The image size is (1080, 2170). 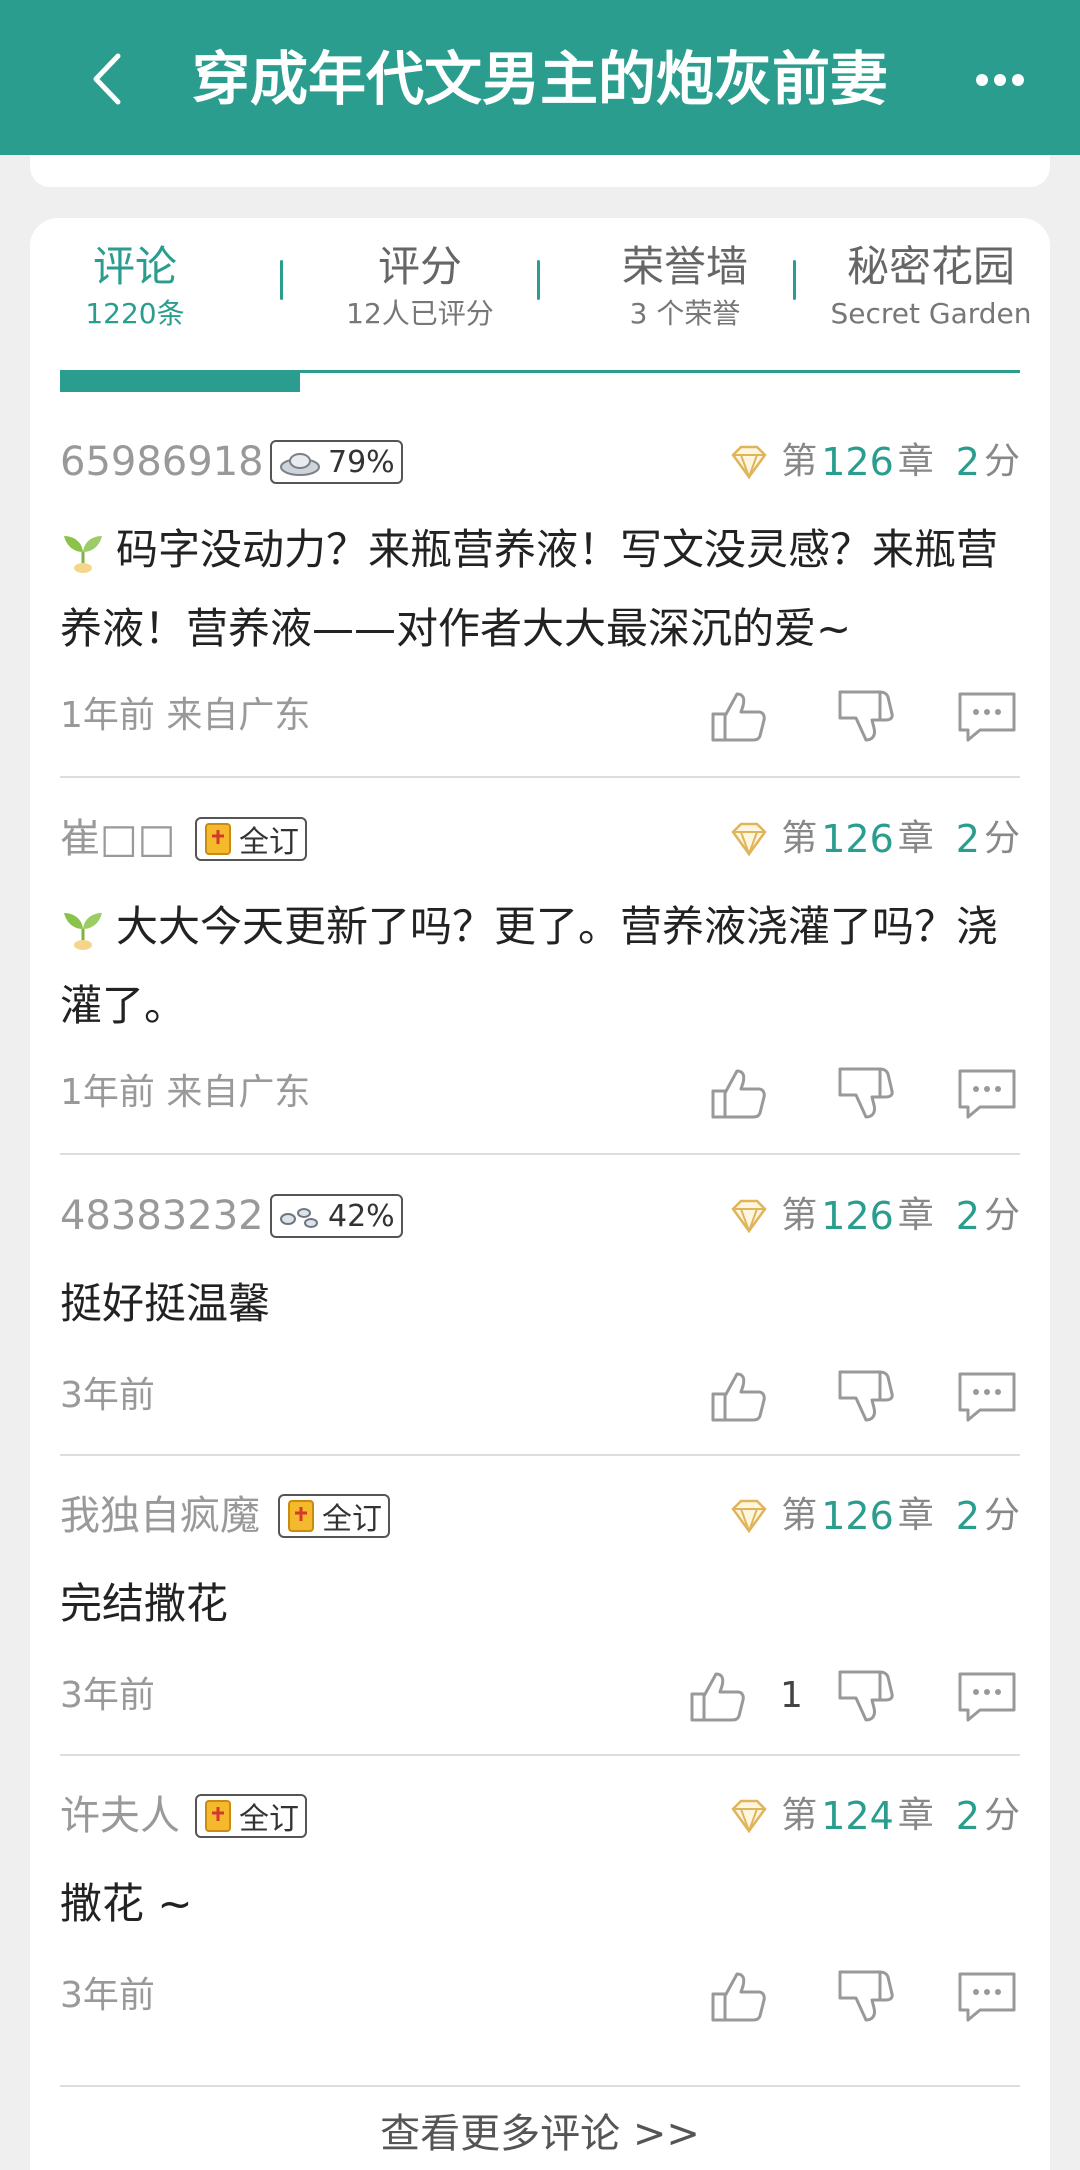 What do you see at coordinates (540, 2134) in the screenshot?
I see `view-more-comments-link: 查看更多评论 >>` at bounding box center [540, 2134].